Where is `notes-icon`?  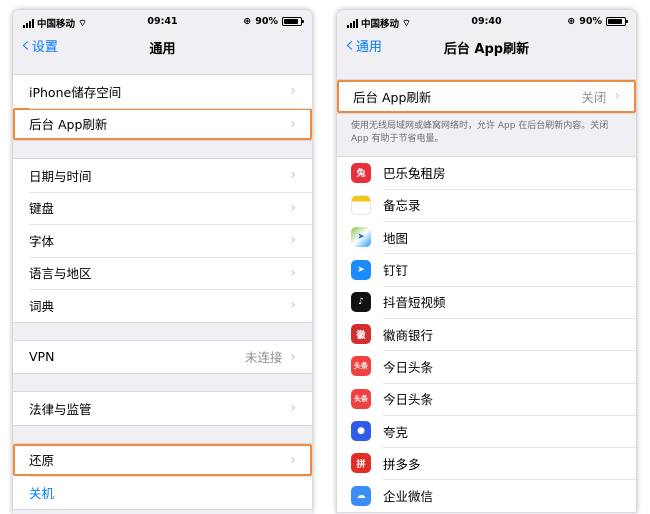
notes-icon is located at coordinates (361, 204).